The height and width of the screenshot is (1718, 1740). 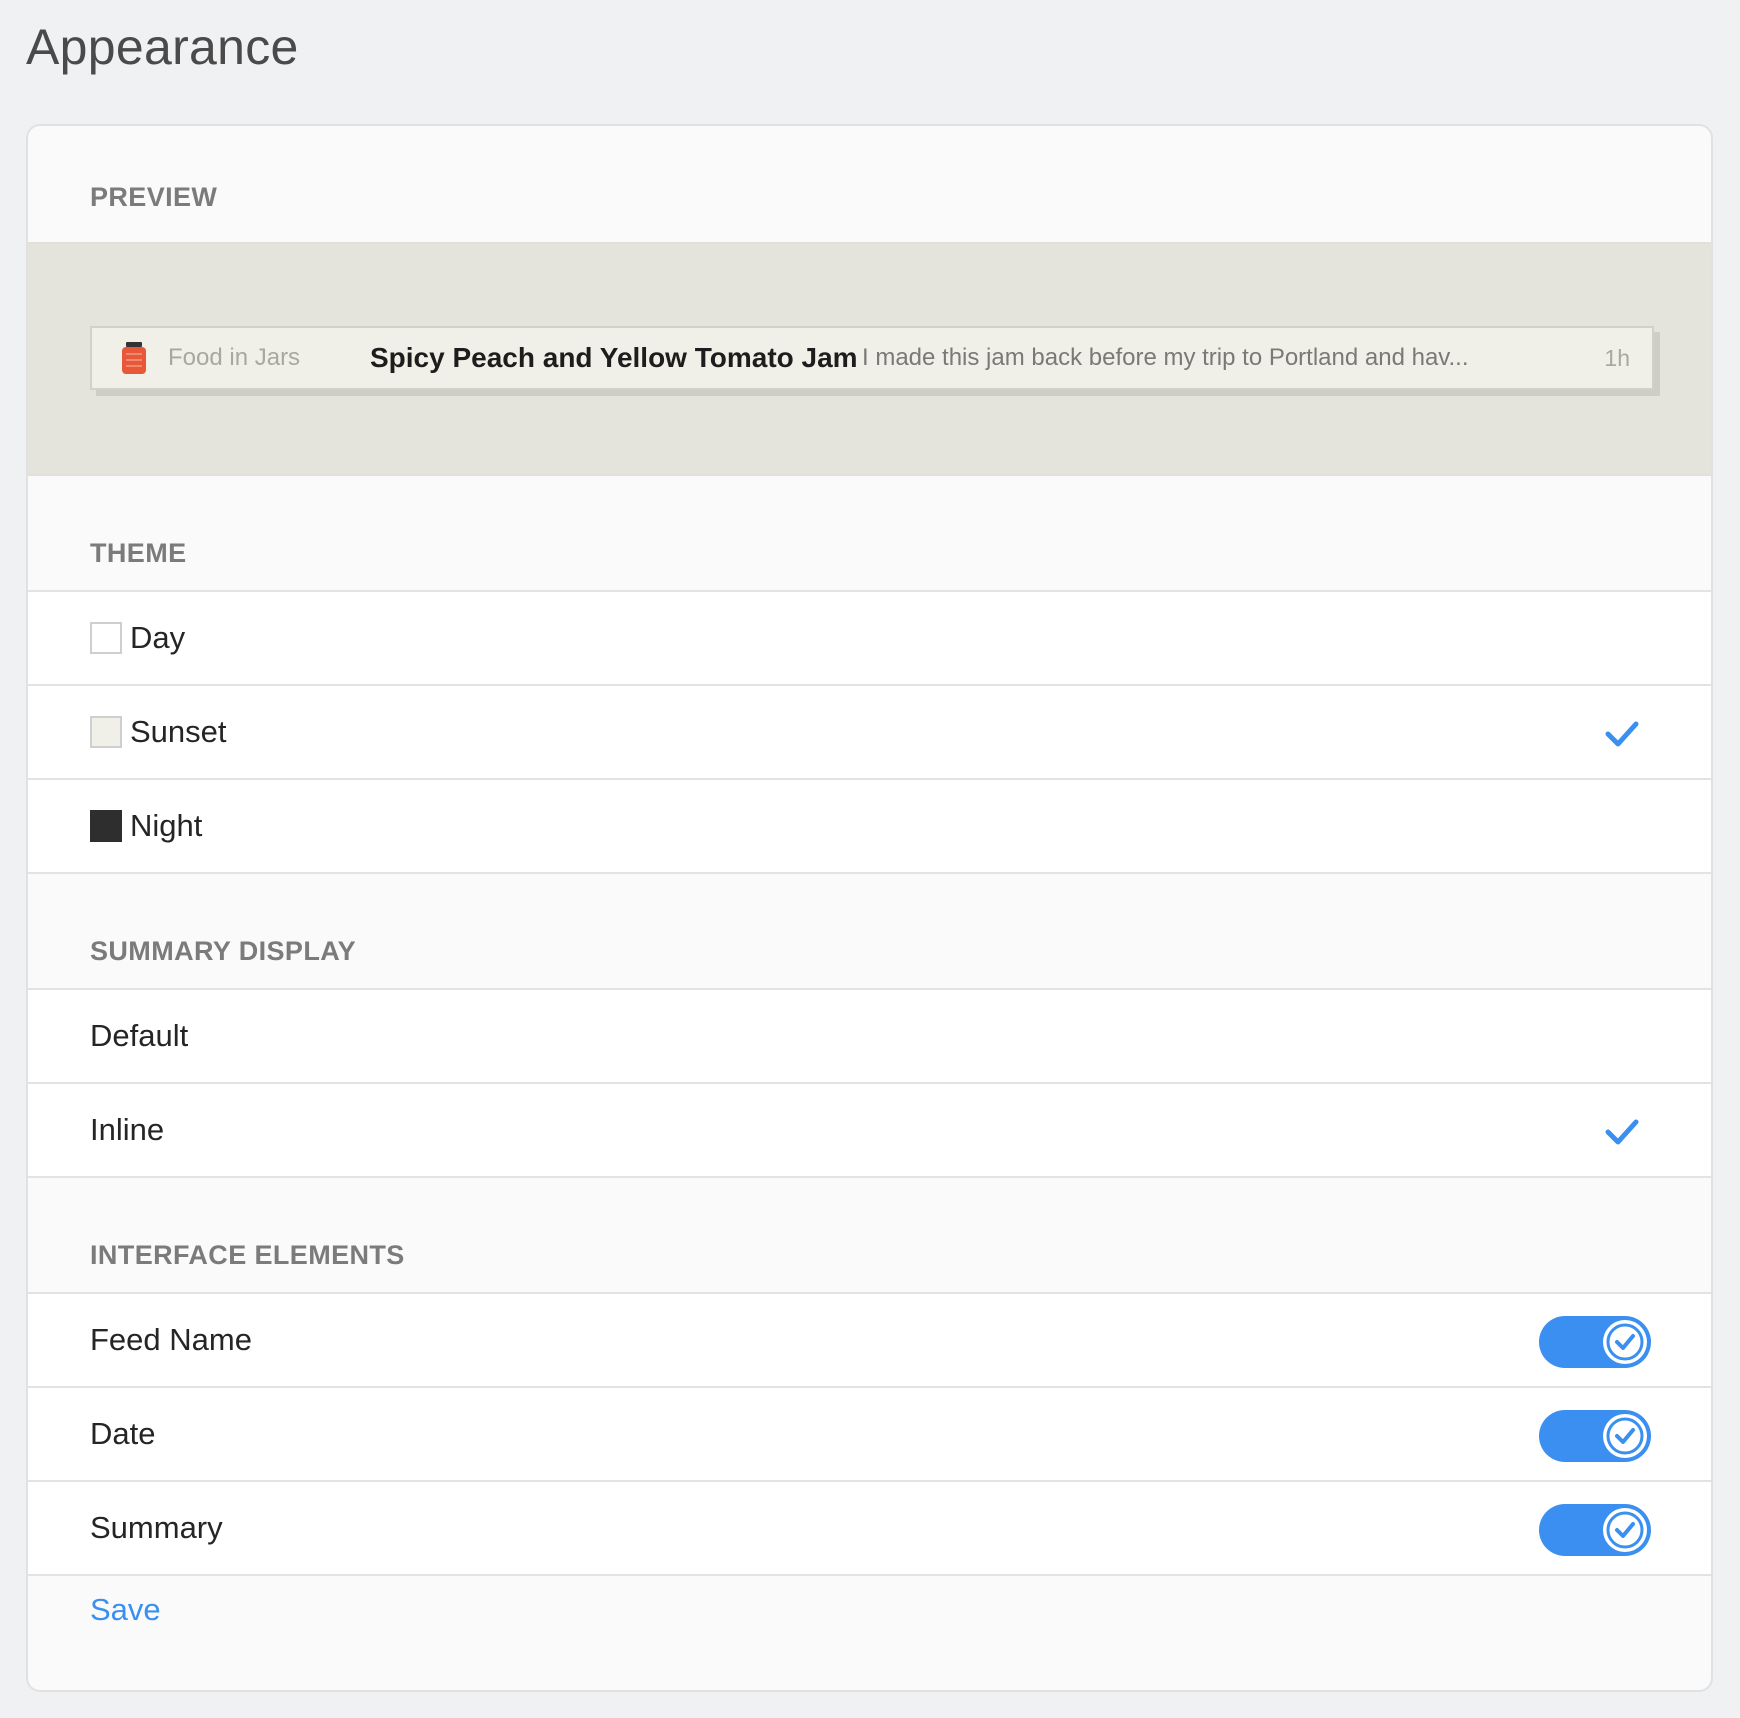 What do you see at coordinates (869, 827) in the screenshot?
I see `theme-option-night: Night` at bounding box center [869, 827].